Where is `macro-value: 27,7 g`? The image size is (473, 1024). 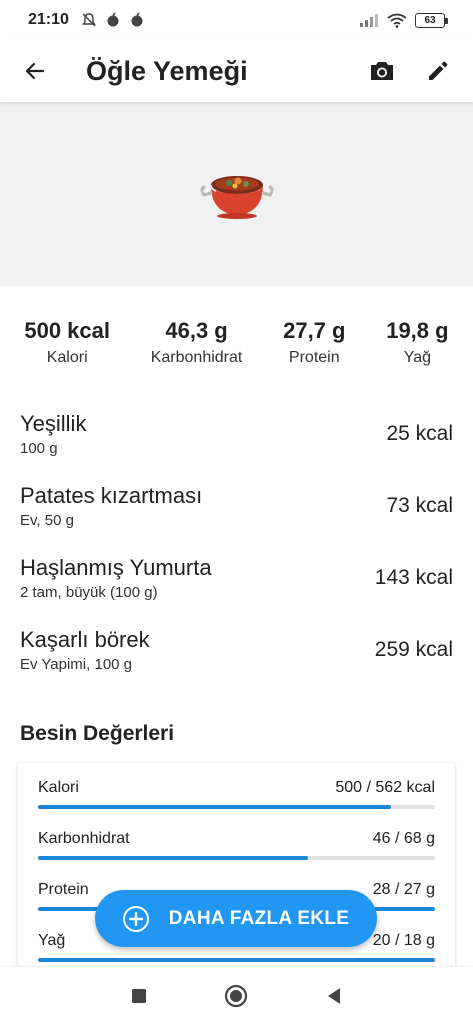
macro-value: 27,7 g is located at coordinates (314, 330).